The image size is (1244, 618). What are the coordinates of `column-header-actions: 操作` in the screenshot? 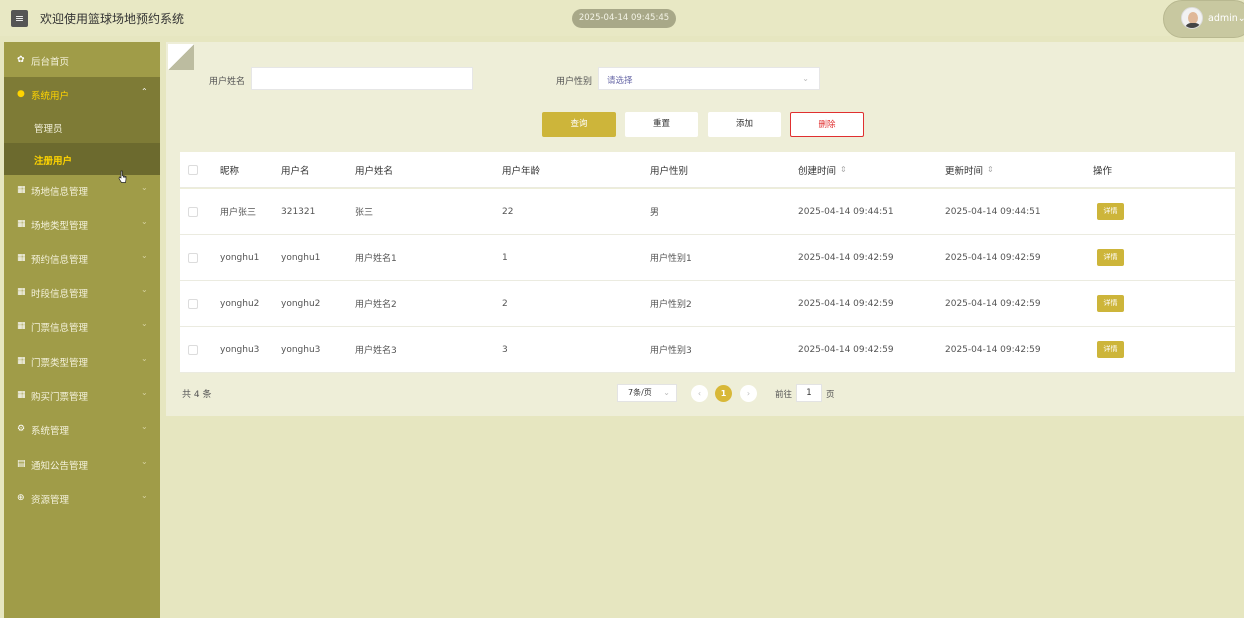 It's located at (1103, 171).